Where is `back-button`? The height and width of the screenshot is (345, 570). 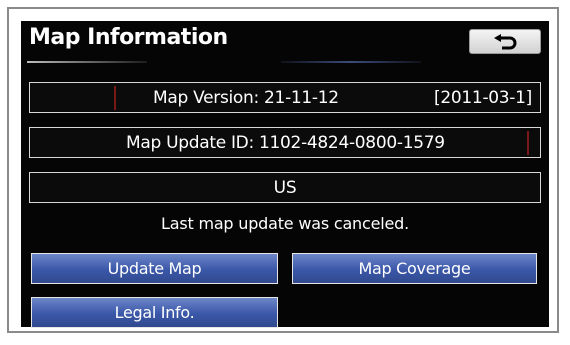 back-button is located at coordinates (505, 41).